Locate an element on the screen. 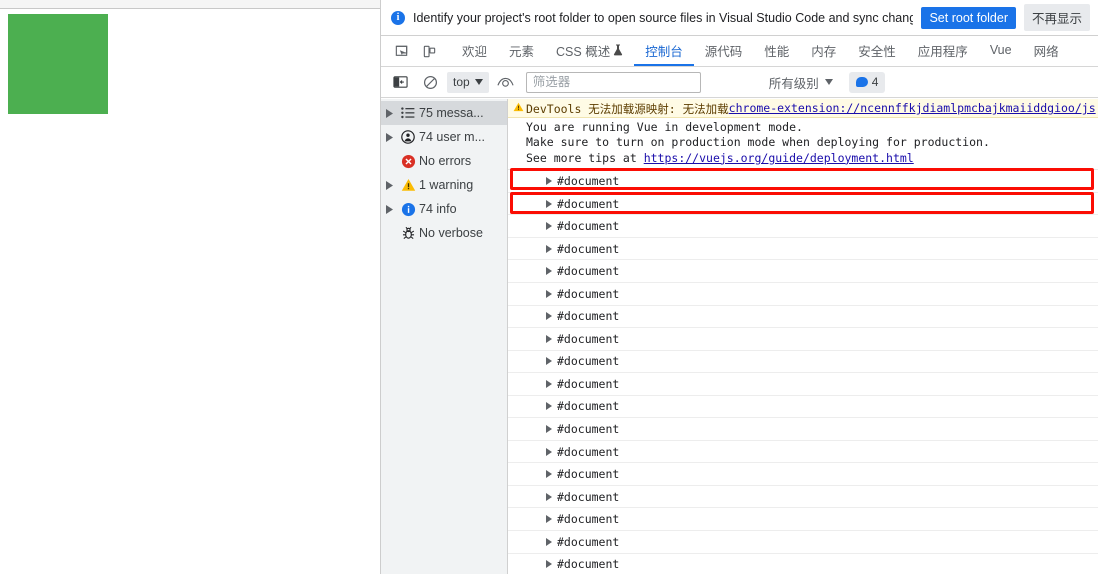 This screenshot has width=1098, height=574. chevron-down-icon is located at coordinates (478, 82).